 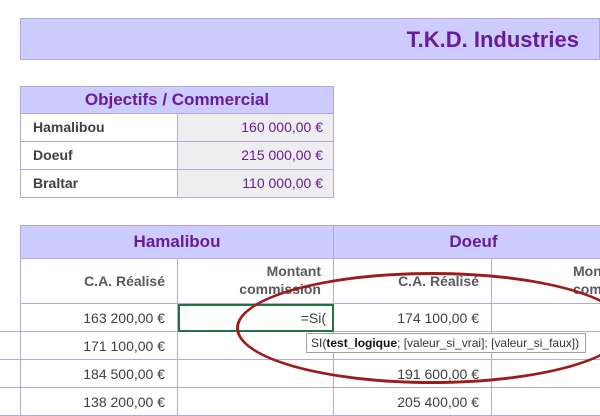 I want to click on title-banner: T.K.D. Industries, so click(x=310, y=39).